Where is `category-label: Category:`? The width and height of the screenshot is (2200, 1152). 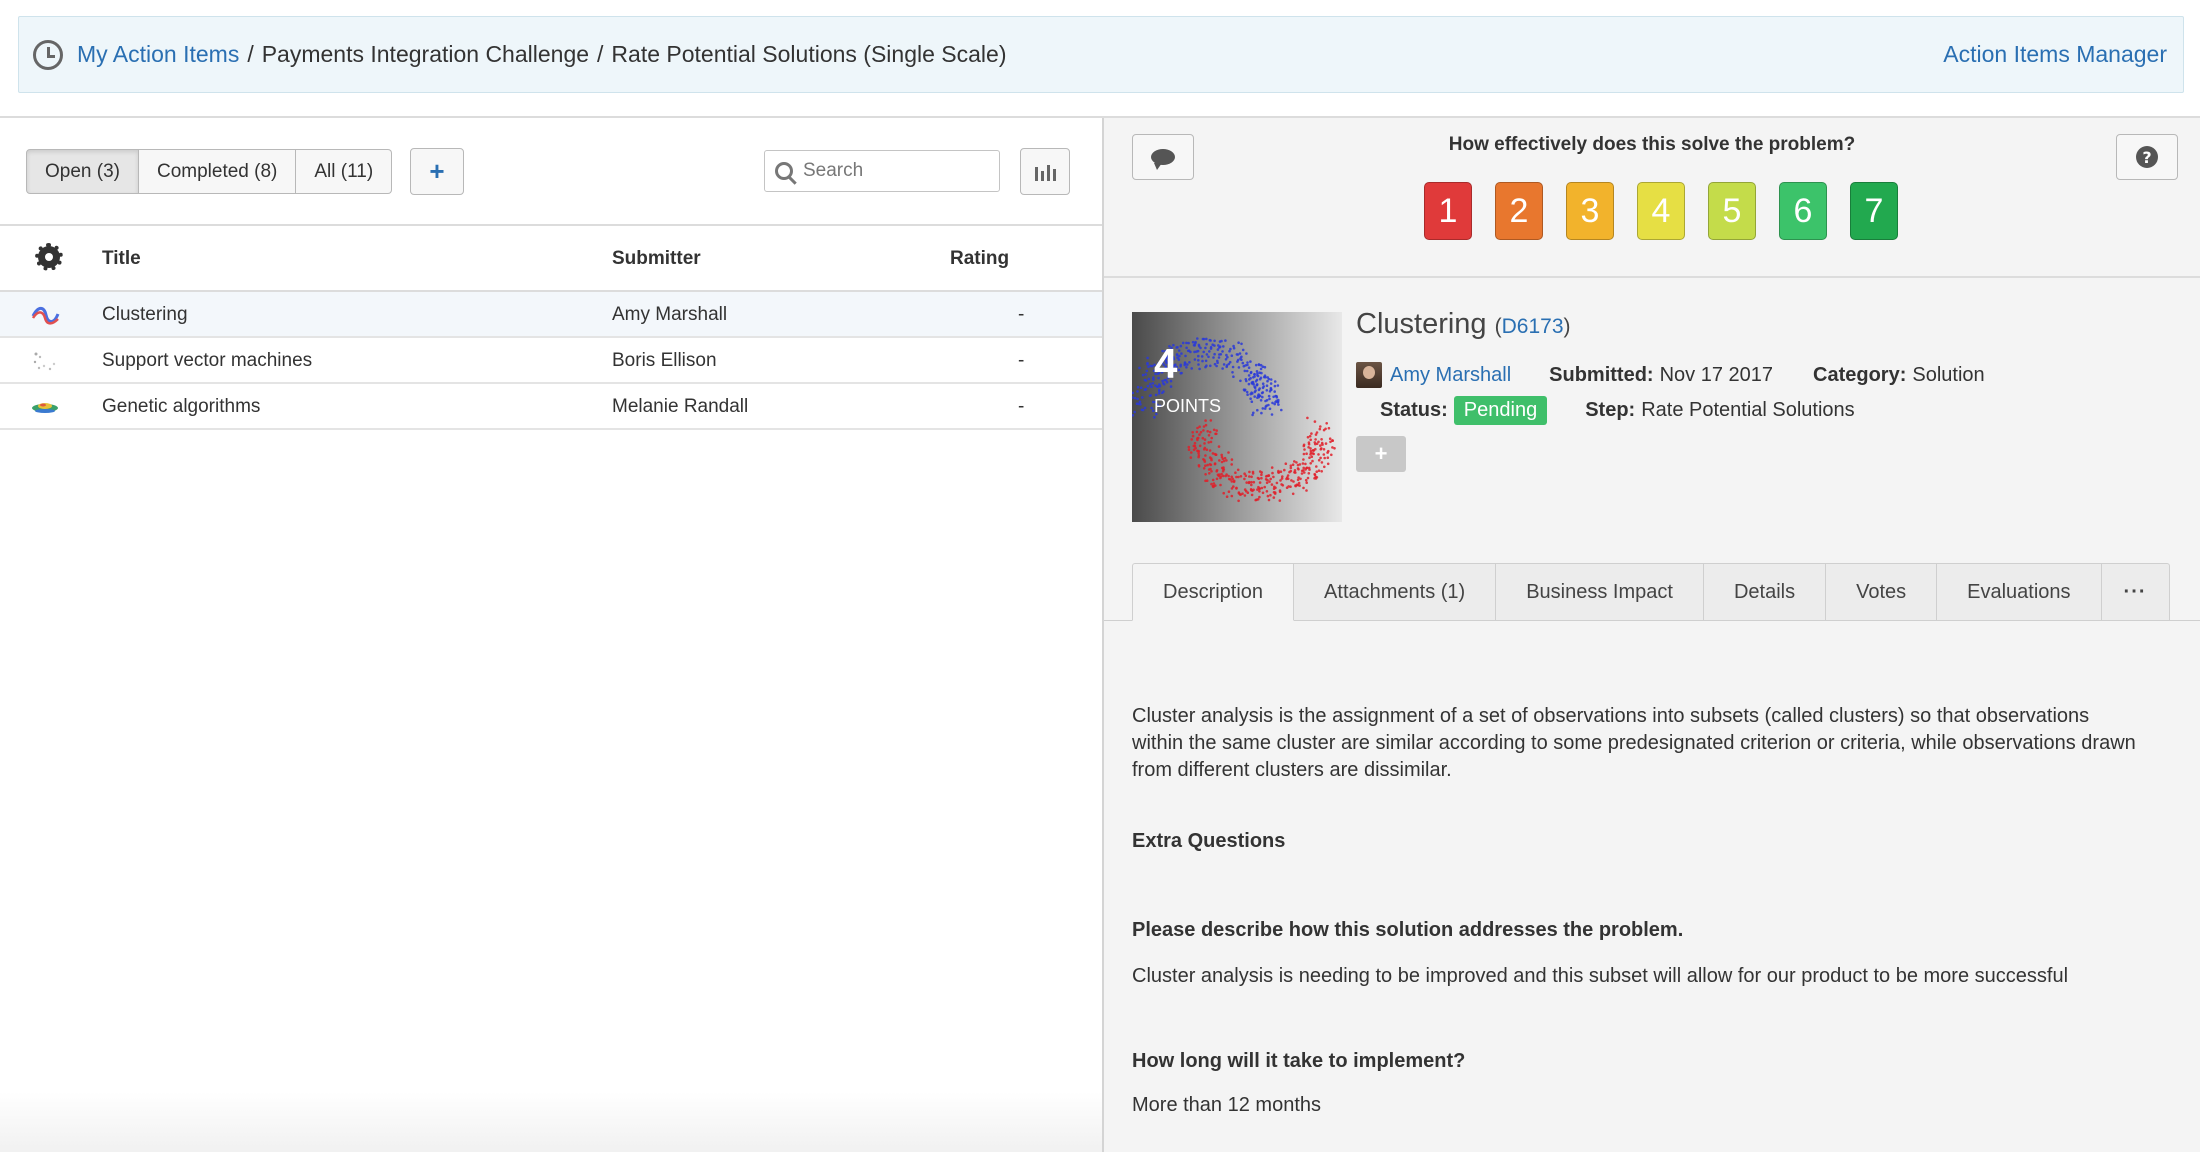
category-label: Category: is located at coordinates (1860, 374).